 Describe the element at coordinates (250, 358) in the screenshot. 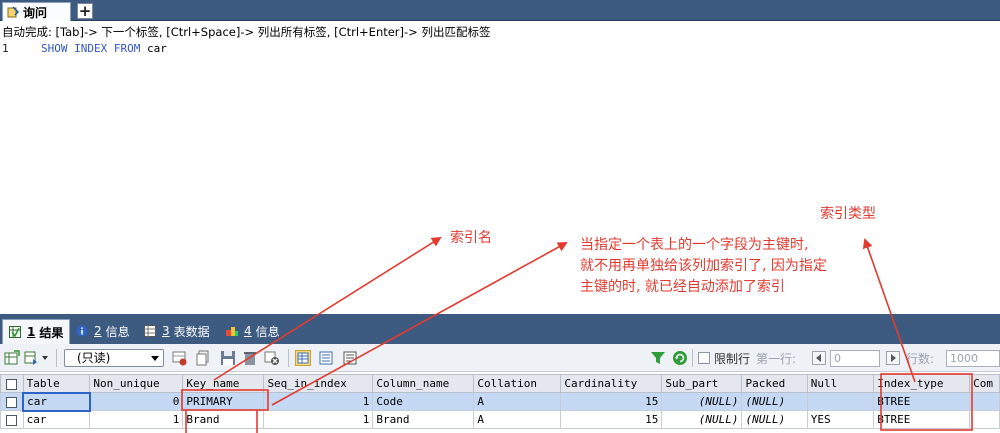

I see `delete-row-icon` at that location.